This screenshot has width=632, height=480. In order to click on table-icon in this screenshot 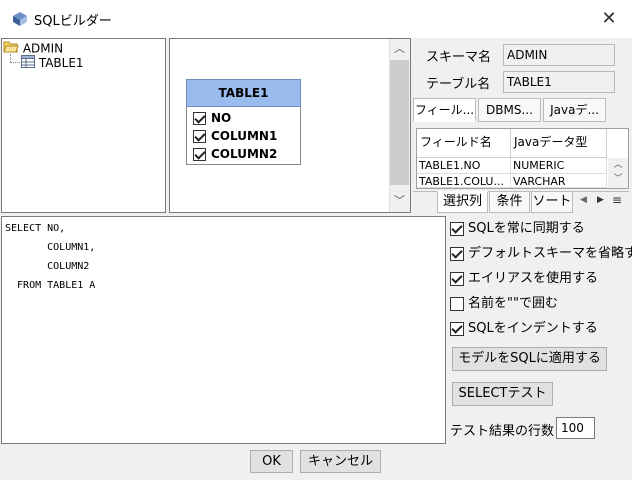, I will do `click(28, 63)`.